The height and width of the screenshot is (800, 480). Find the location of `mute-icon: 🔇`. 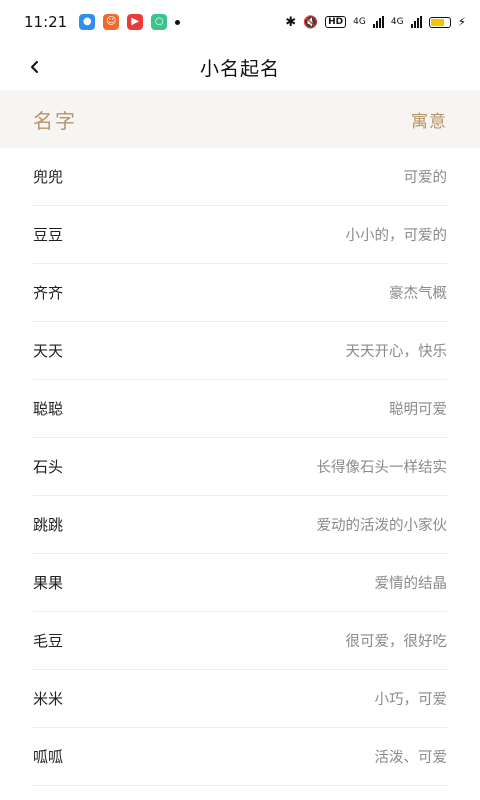

mute-icon: 🔇 is located at coordinates (311, 22).